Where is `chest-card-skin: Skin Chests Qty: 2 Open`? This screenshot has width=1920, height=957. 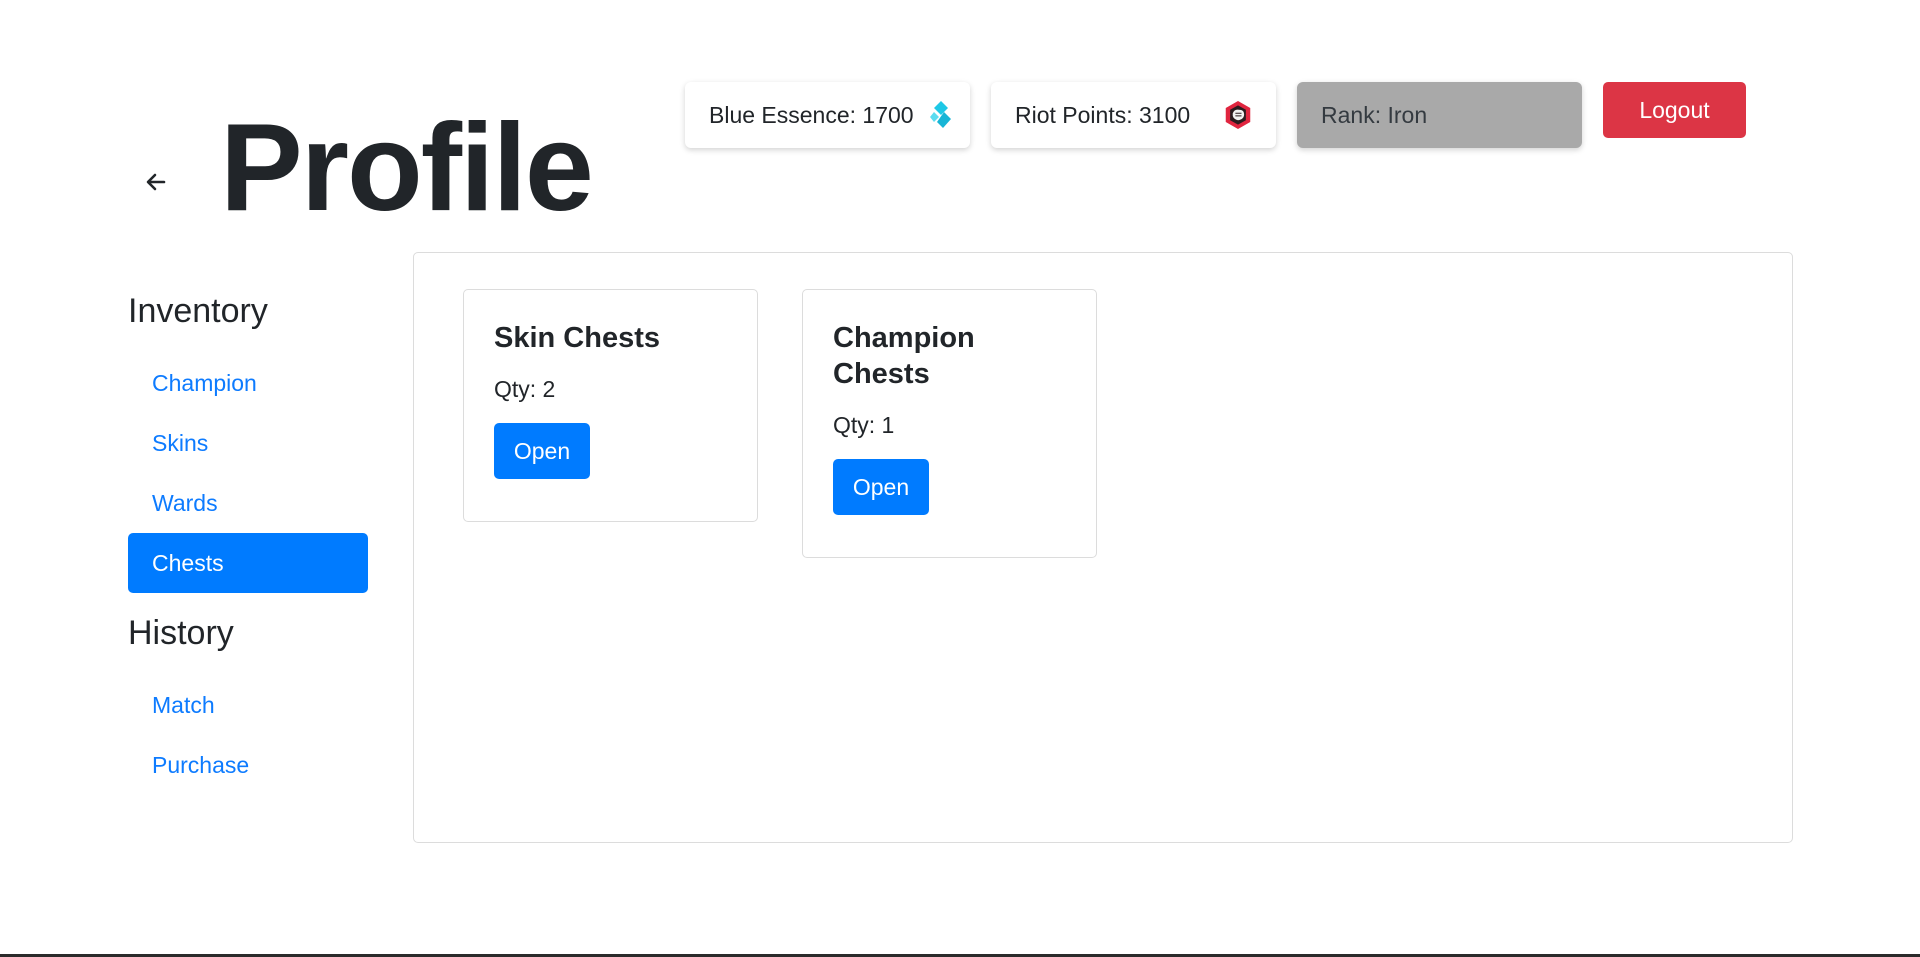 chest-card-skin: Skin Chests Qty: 2 Open is located at coordinates (610, 405).